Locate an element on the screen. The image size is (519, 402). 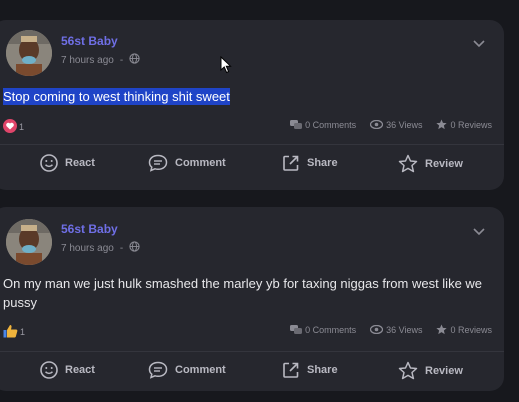
heart-icon is located at coordinates (10, 127).